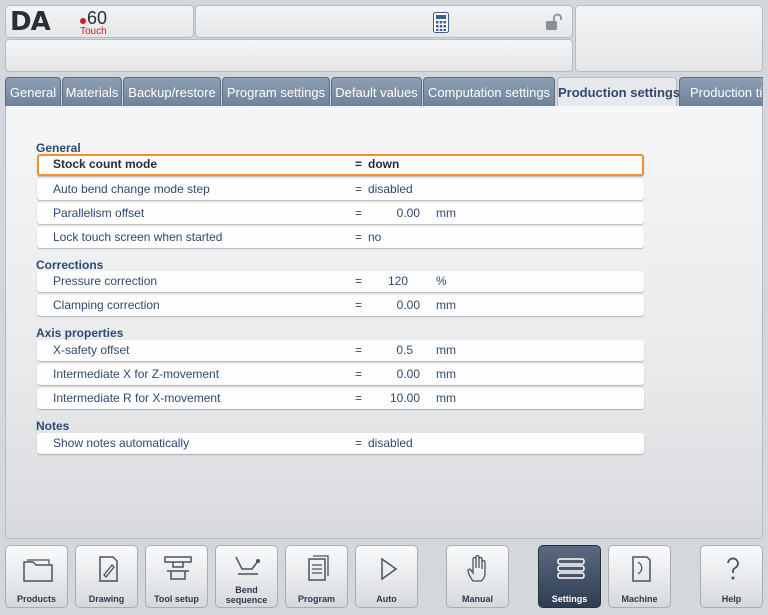  I want to click on status-bar, so click(384, 21).